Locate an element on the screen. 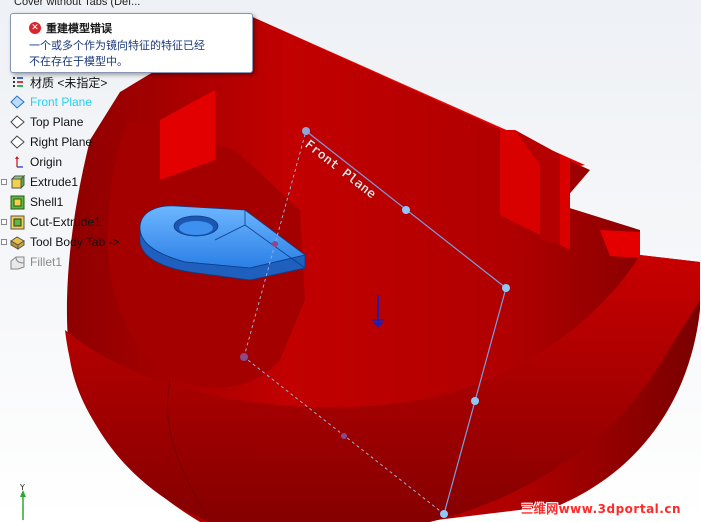  tree-item-extrude1: Extrude1 is located at coordinates (75, 182).